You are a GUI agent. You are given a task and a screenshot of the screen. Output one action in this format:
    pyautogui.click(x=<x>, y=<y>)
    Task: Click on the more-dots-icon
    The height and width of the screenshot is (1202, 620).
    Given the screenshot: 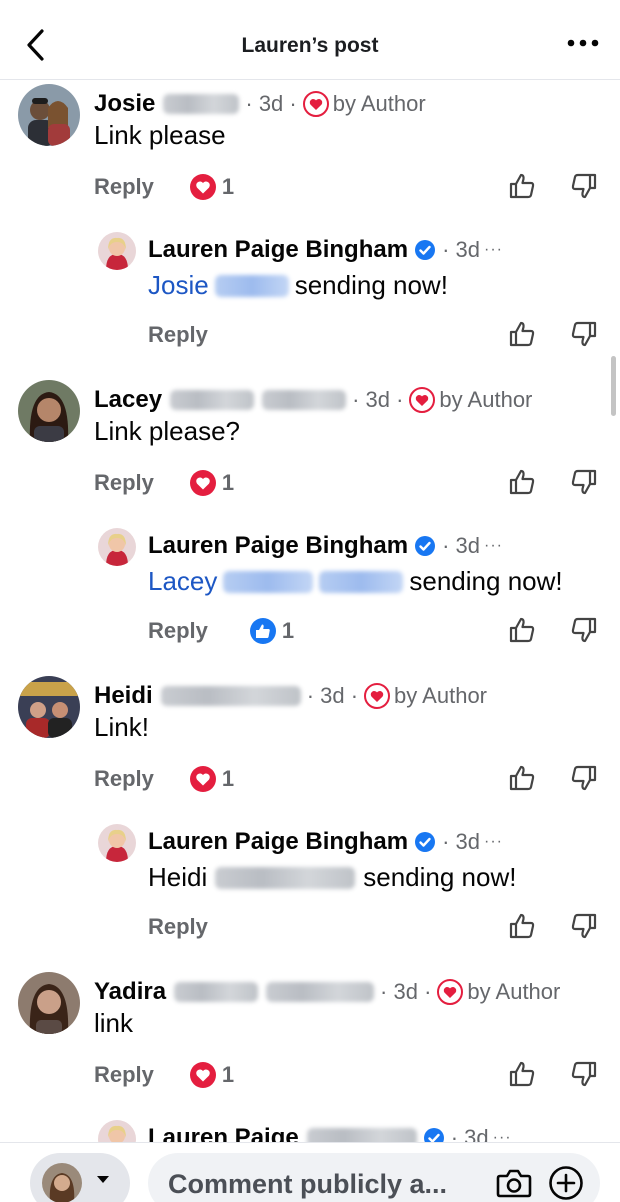 What is the action you would take?
    pyautogui.click(x=583, y=43)
    